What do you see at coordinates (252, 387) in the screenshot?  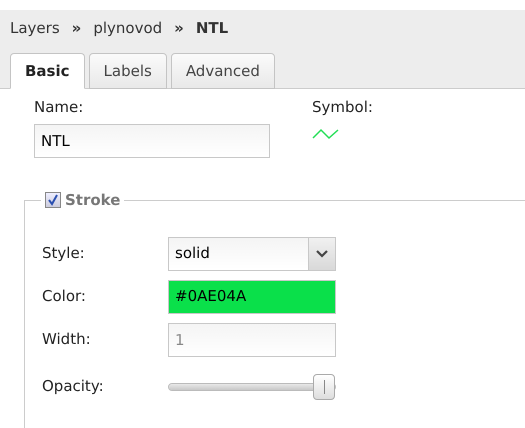 I see `opacity-slider` at bounding box center [252, 387].